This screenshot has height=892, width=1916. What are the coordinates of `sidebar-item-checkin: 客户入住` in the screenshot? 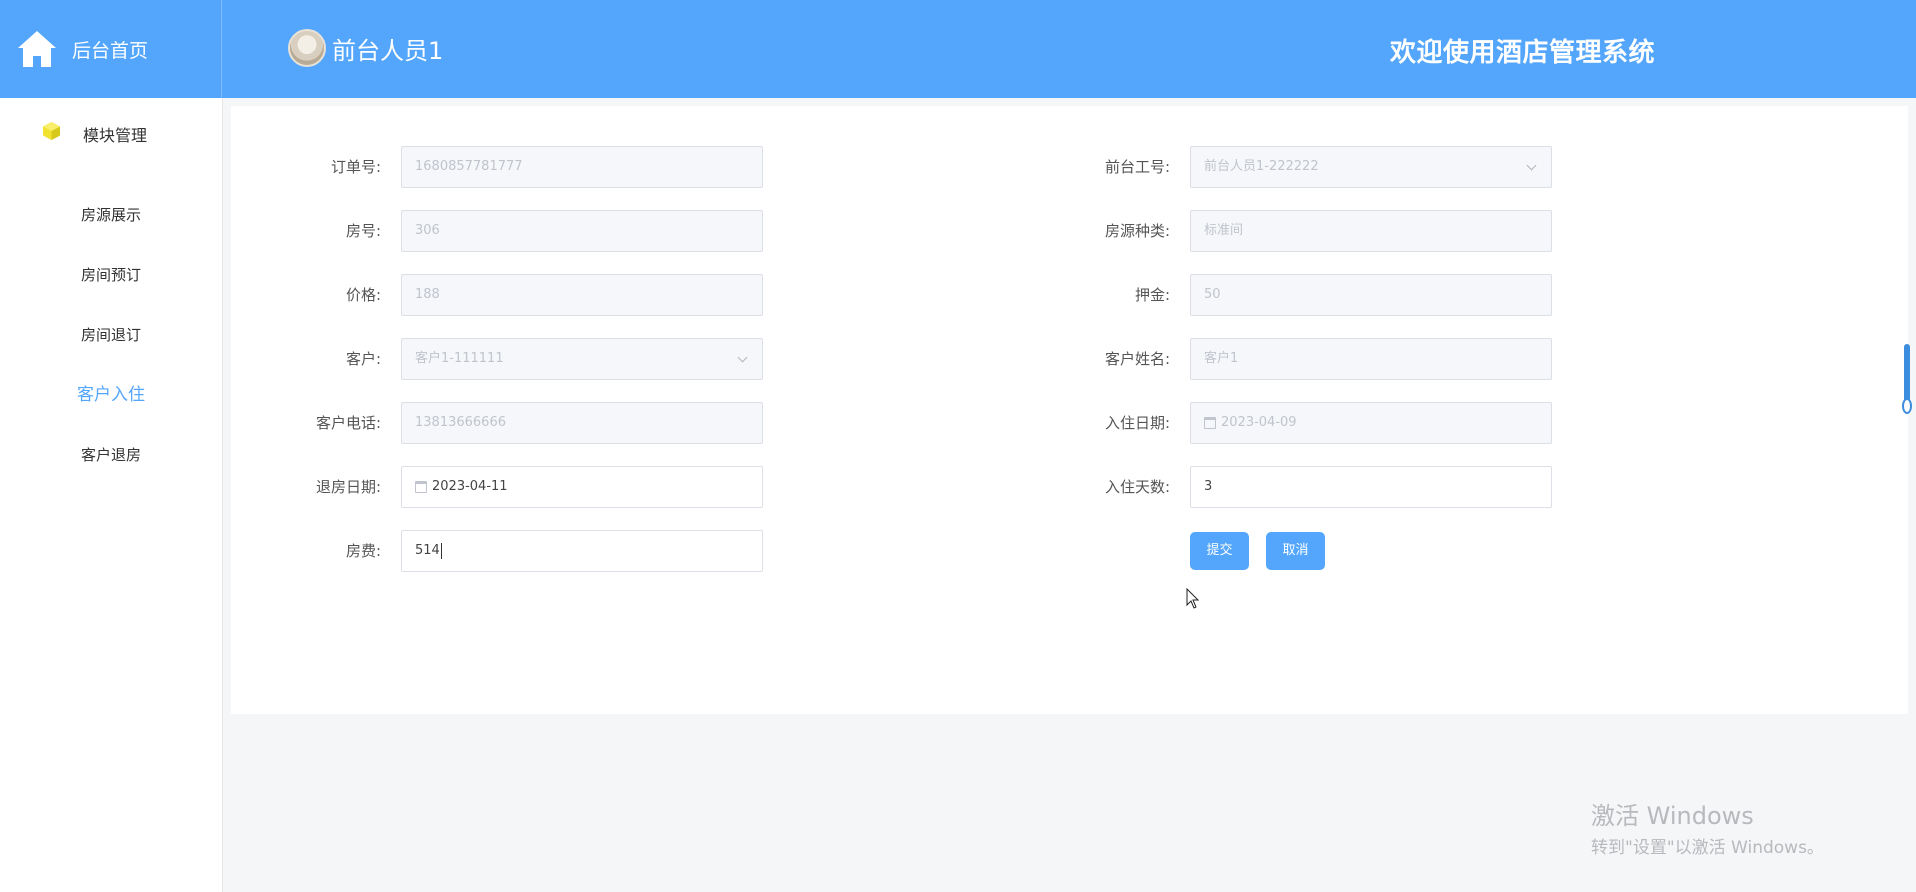 It's located at (111, 395).